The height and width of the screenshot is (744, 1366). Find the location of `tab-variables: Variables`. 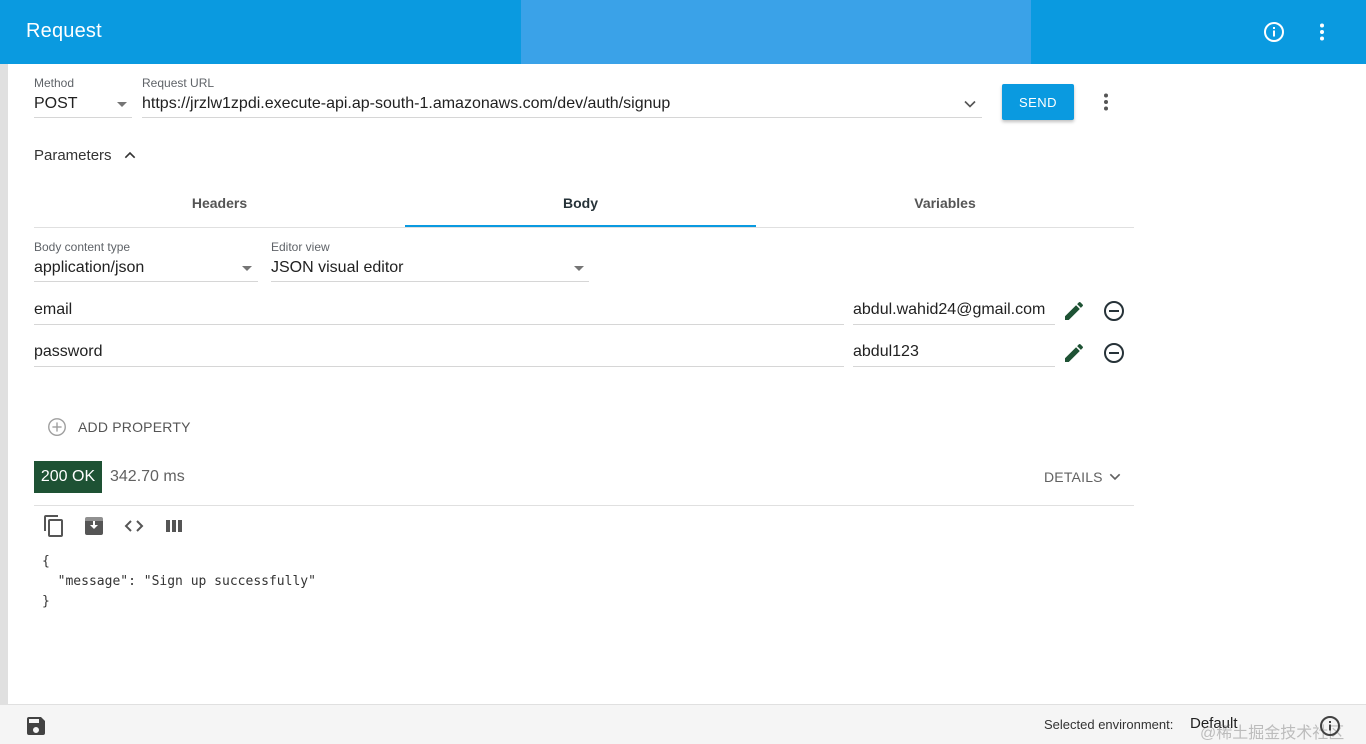

tab-variables: Variables is located at coordinates (945, 203).